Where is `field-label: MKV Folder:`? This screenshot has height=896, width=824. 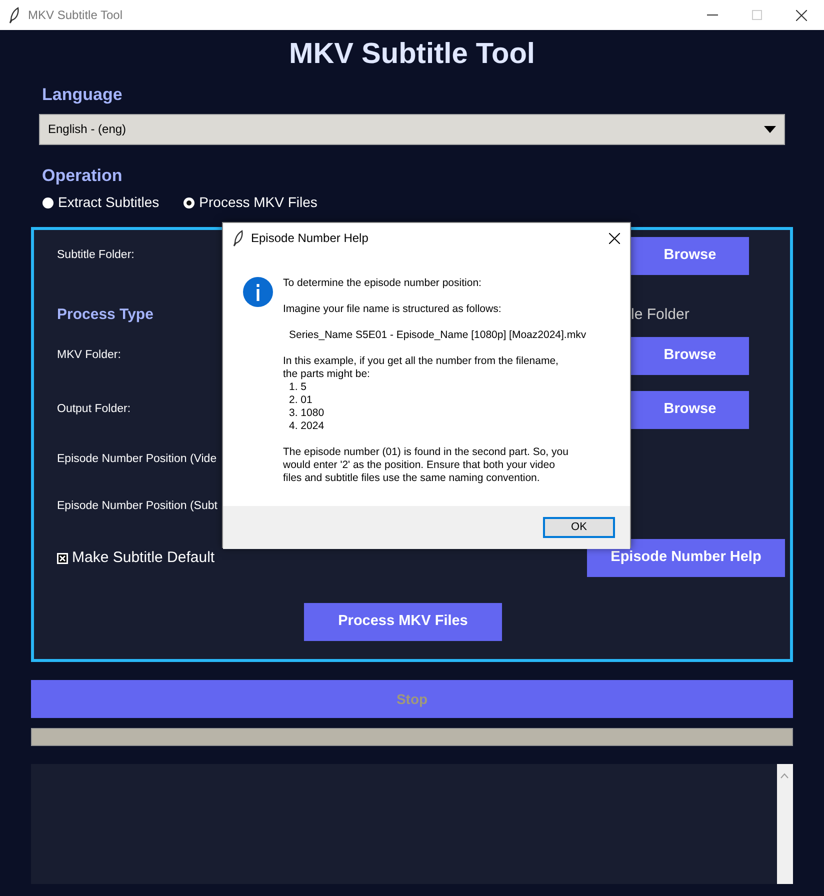
field-label: MKV Folder: is located at coordinates (89, 356).